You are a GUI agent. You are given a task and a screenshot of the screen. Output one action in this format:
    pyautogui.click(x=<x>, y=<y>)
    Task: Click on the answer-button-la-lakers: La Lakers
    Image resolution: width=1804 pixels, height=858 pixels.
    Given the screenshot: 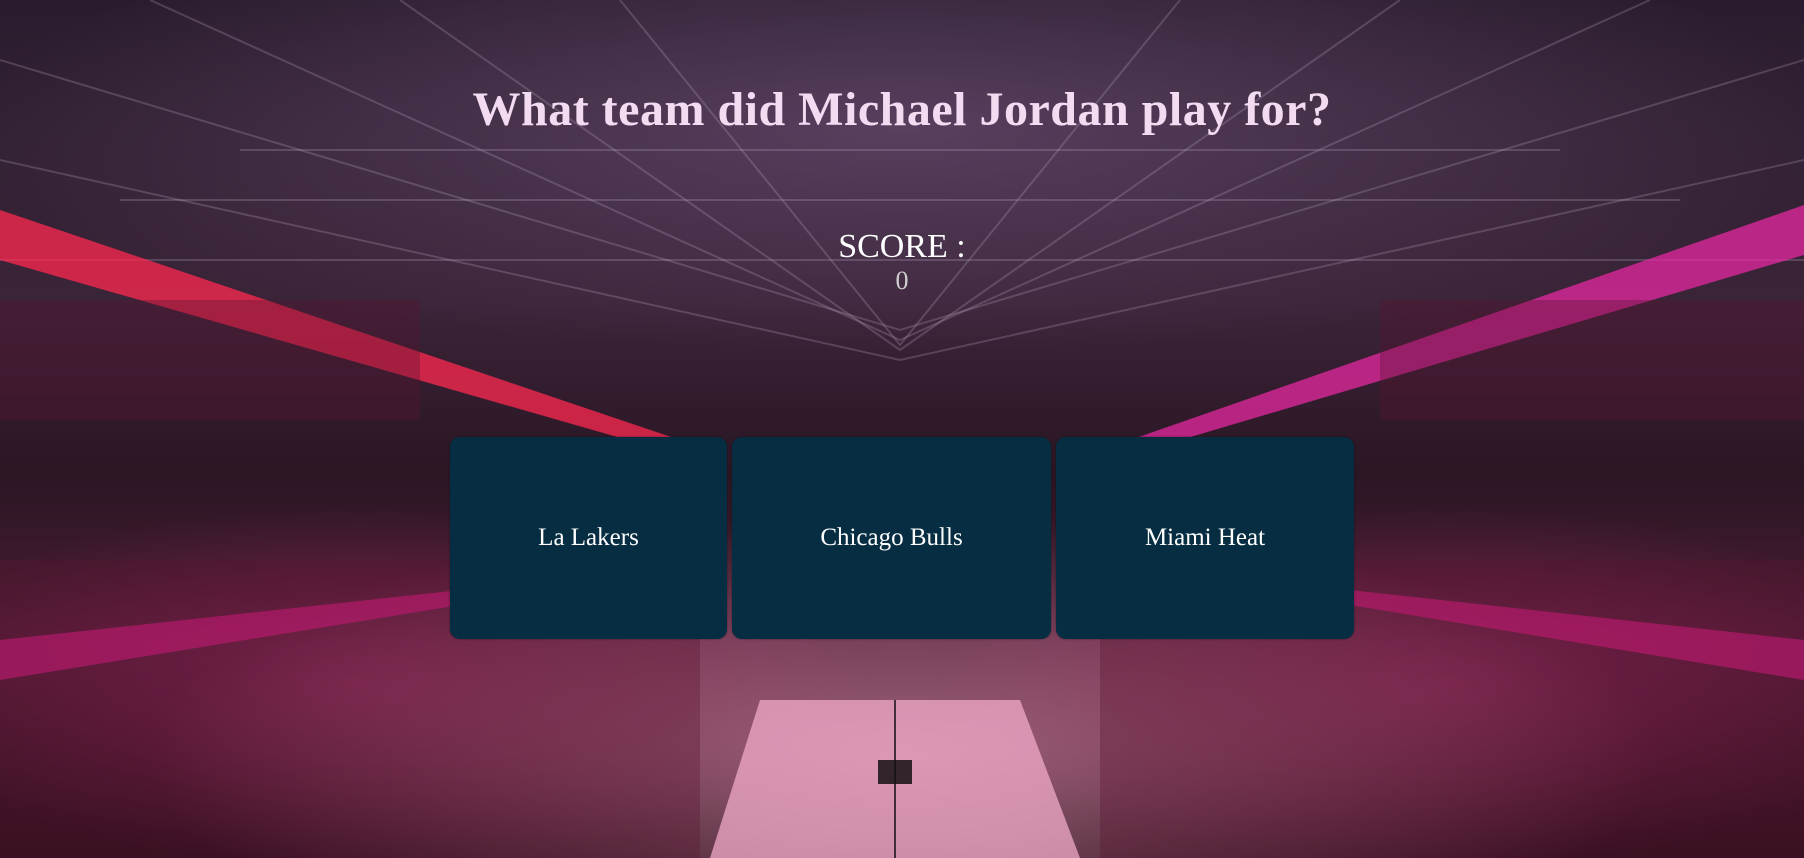 What is the action you would take?
    pyautogui.click(x=588, y=538)
    